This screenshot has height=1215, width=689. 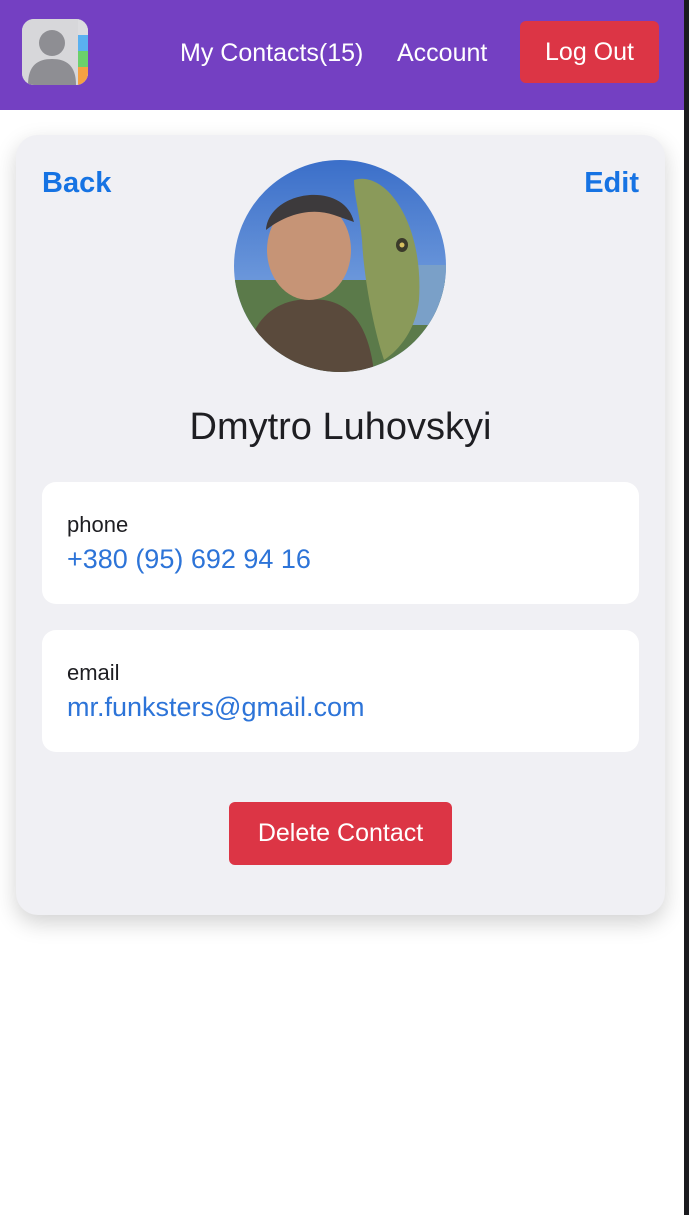 What do you see at coordinates (442, 53) in the screenshot?
I see `nav-account-link: Account` at bounding box center [442, 53].